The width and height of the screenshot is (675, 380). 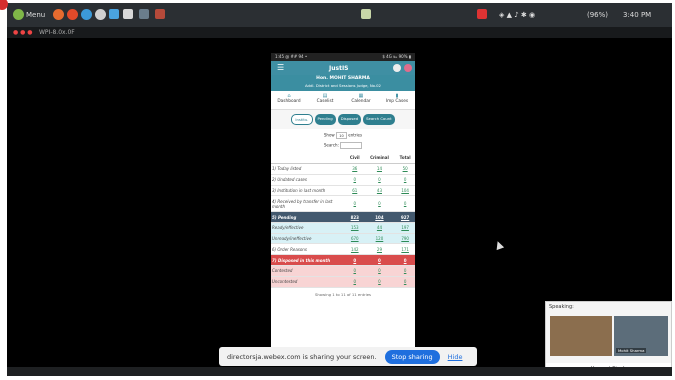 What do you see at coordinates (343, 294) in the screenshot?
I see `showing-entries: Showing 1 to 11 of 11 entries` at bounding box center [343, 294].